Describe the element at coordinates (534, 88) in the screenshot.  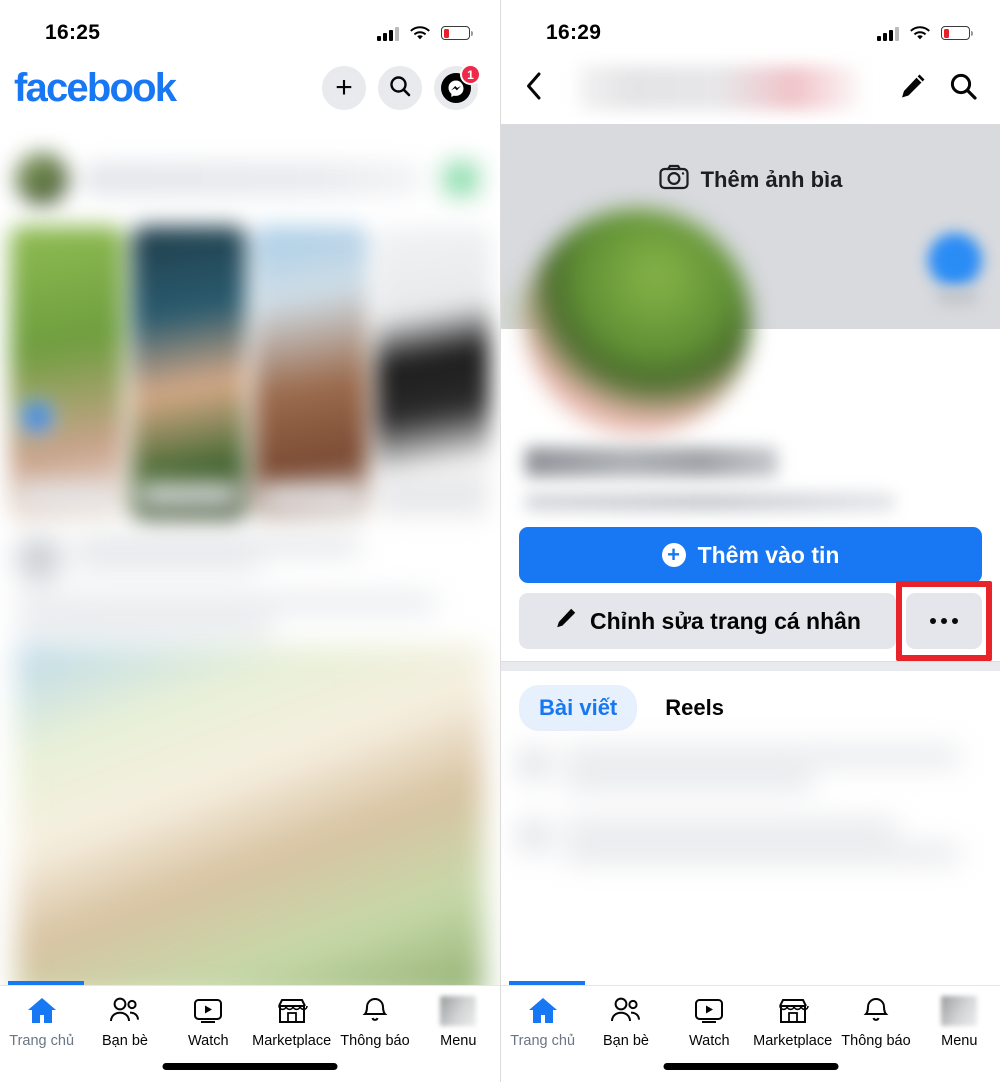
I see `chevron-left-icon` at that location.